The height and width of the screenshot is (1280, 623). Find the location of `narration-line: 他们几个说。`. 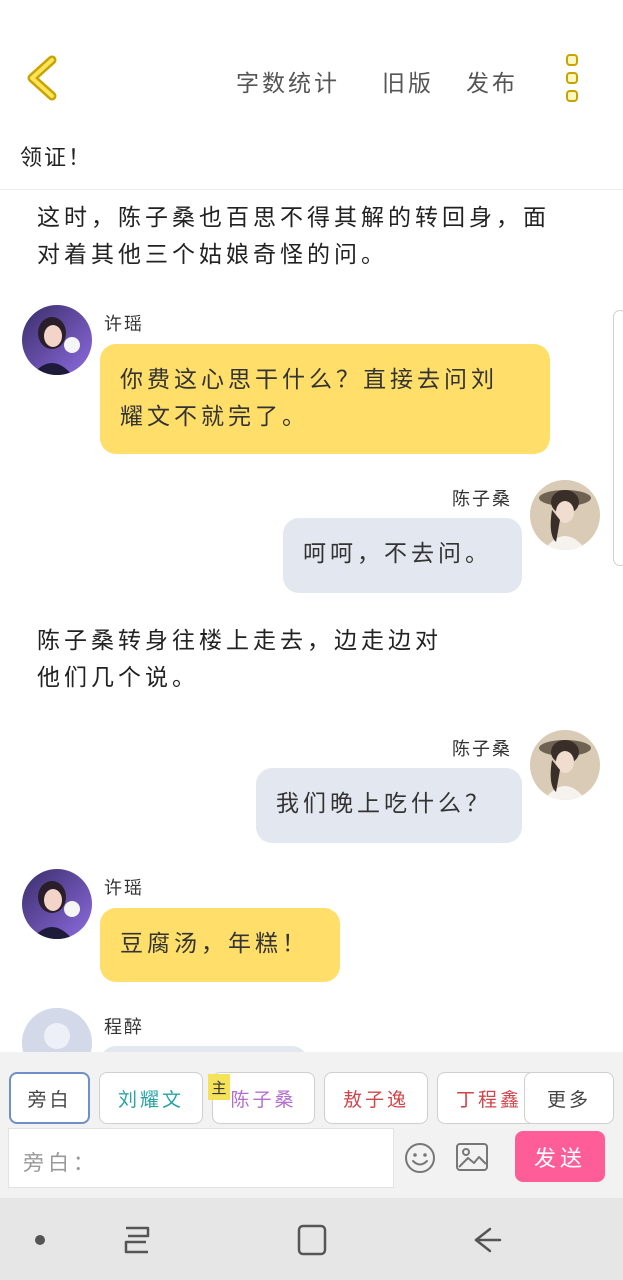

narration-line: 他们几个说。 is located at coordinates (118, 678).